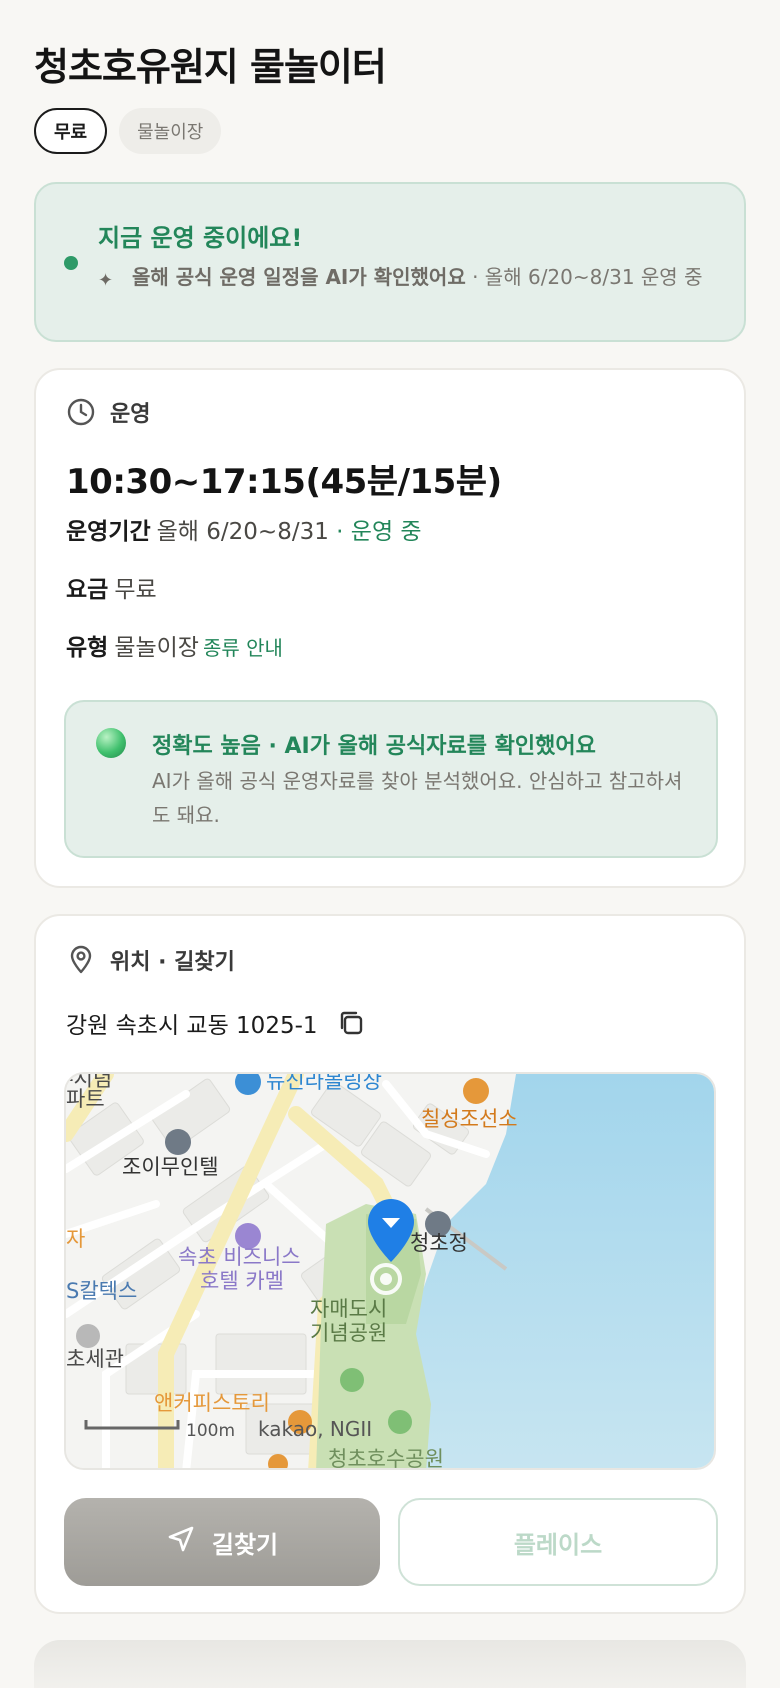  I want to click on period-label: 운영기간, so click(108, 532).